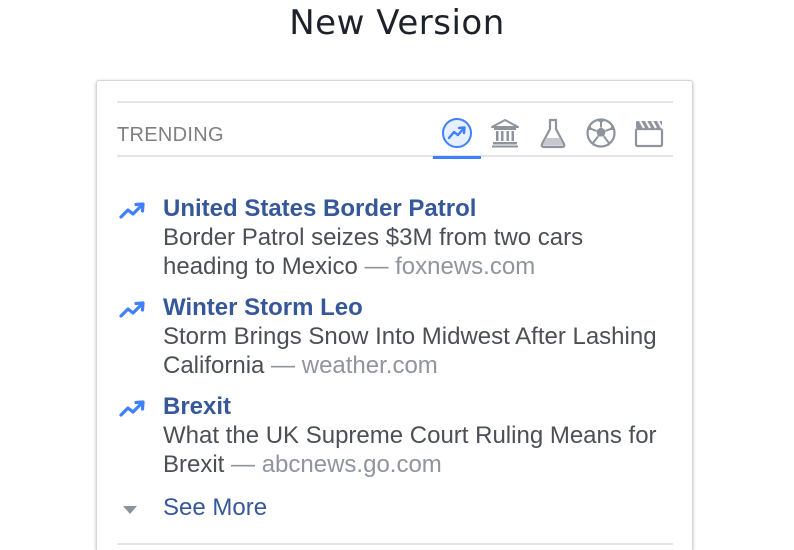 The image size is (794, 550). I want to click on trending-chart-icon, so click(457, 133).